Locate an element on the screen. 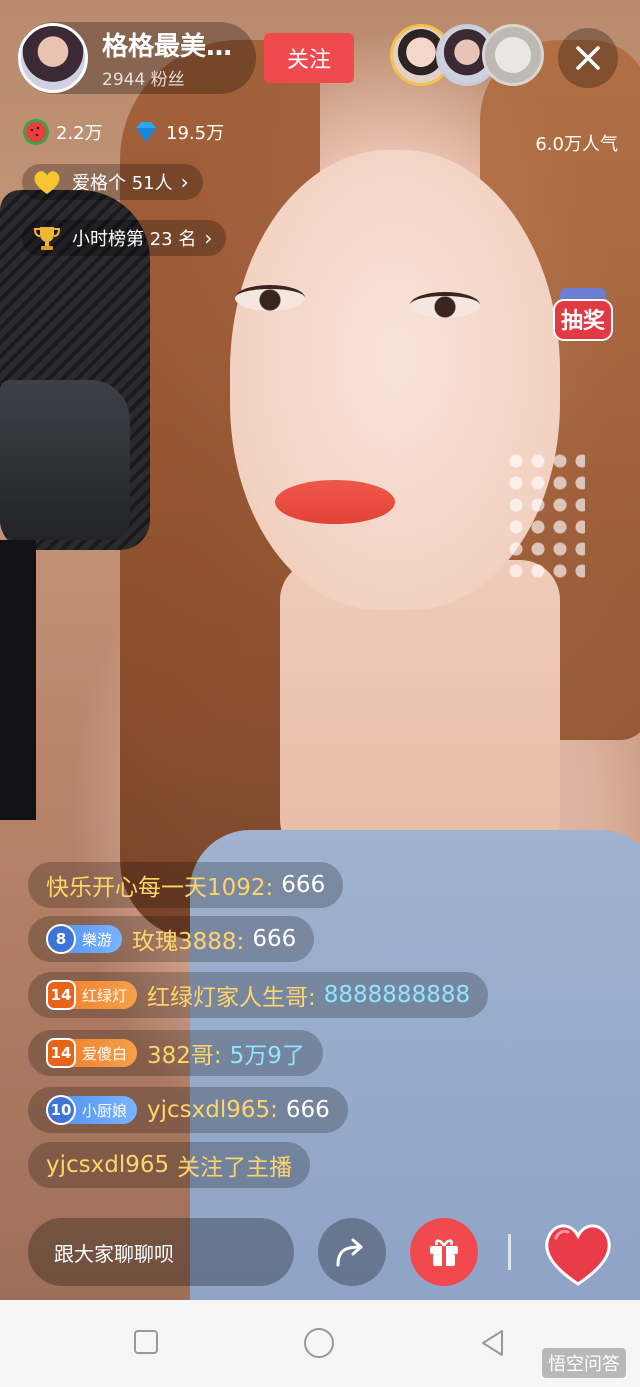  fan-club-text: 爱格个 51人 is located at coordinates (122, 183).